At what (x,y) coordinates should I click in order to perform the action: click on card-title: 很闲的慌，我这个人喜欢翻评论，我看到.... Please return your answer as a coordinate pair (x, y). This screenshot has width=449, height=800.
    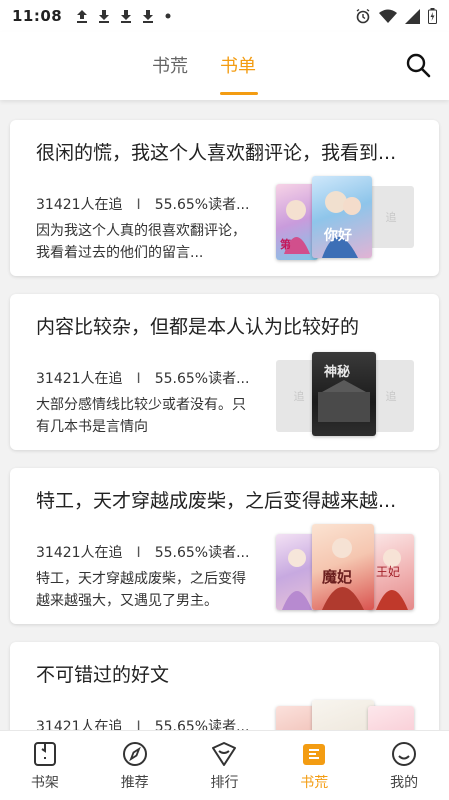
    Looking at the image, I should click on (216, 153).